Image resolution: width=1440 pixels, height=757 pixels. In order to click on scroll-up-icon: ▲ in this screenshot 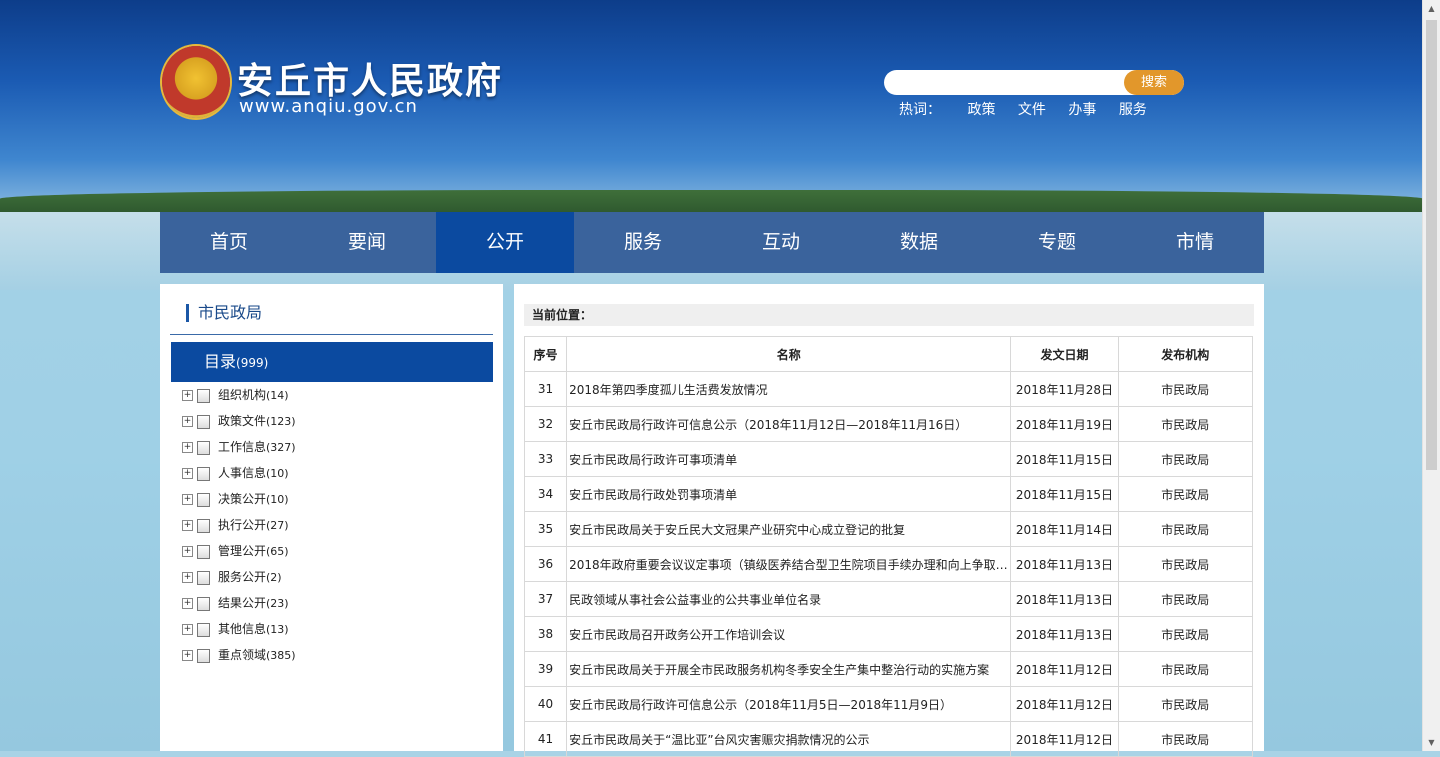, I will do `click(1431, 8)`.